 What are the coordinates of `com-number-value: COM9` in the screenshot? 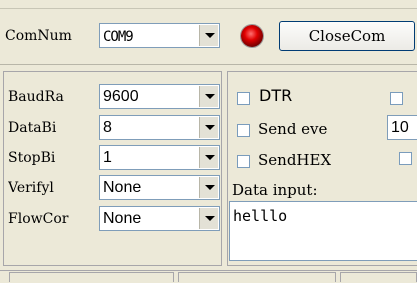 It's located at (118, 37).